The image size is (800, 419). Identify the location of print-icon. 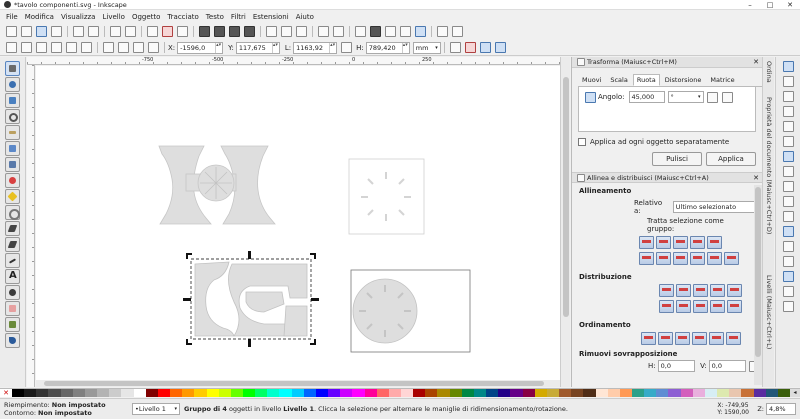
(56, 31).